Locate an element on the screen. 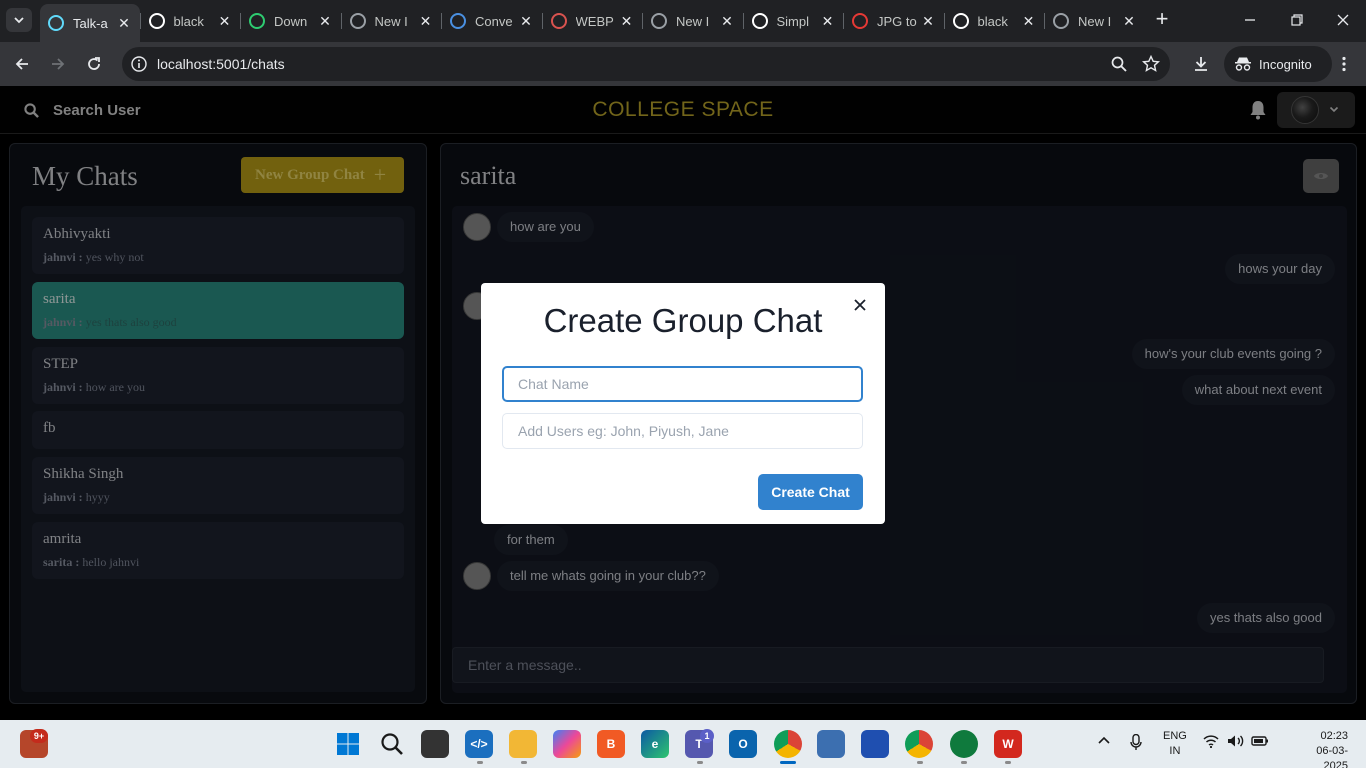  bookmark-star-icon is located at coordinates (1151, 64).